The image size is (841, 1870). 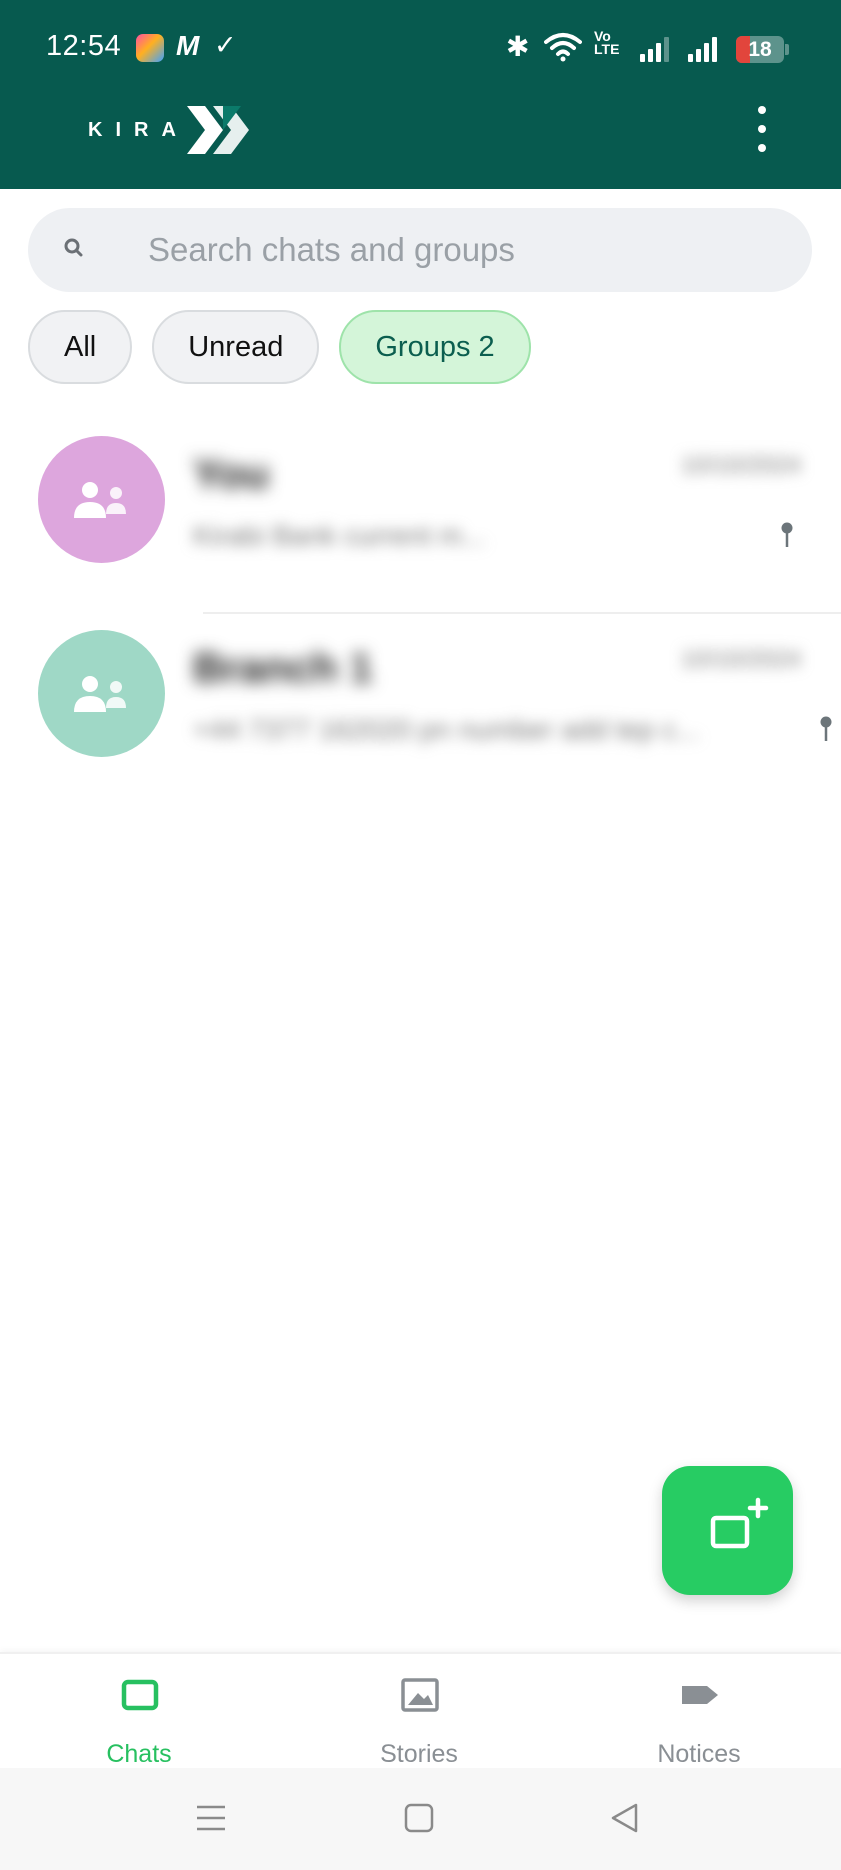 I want to click on nav-chats: Chats, so click(x=139, y=1712).